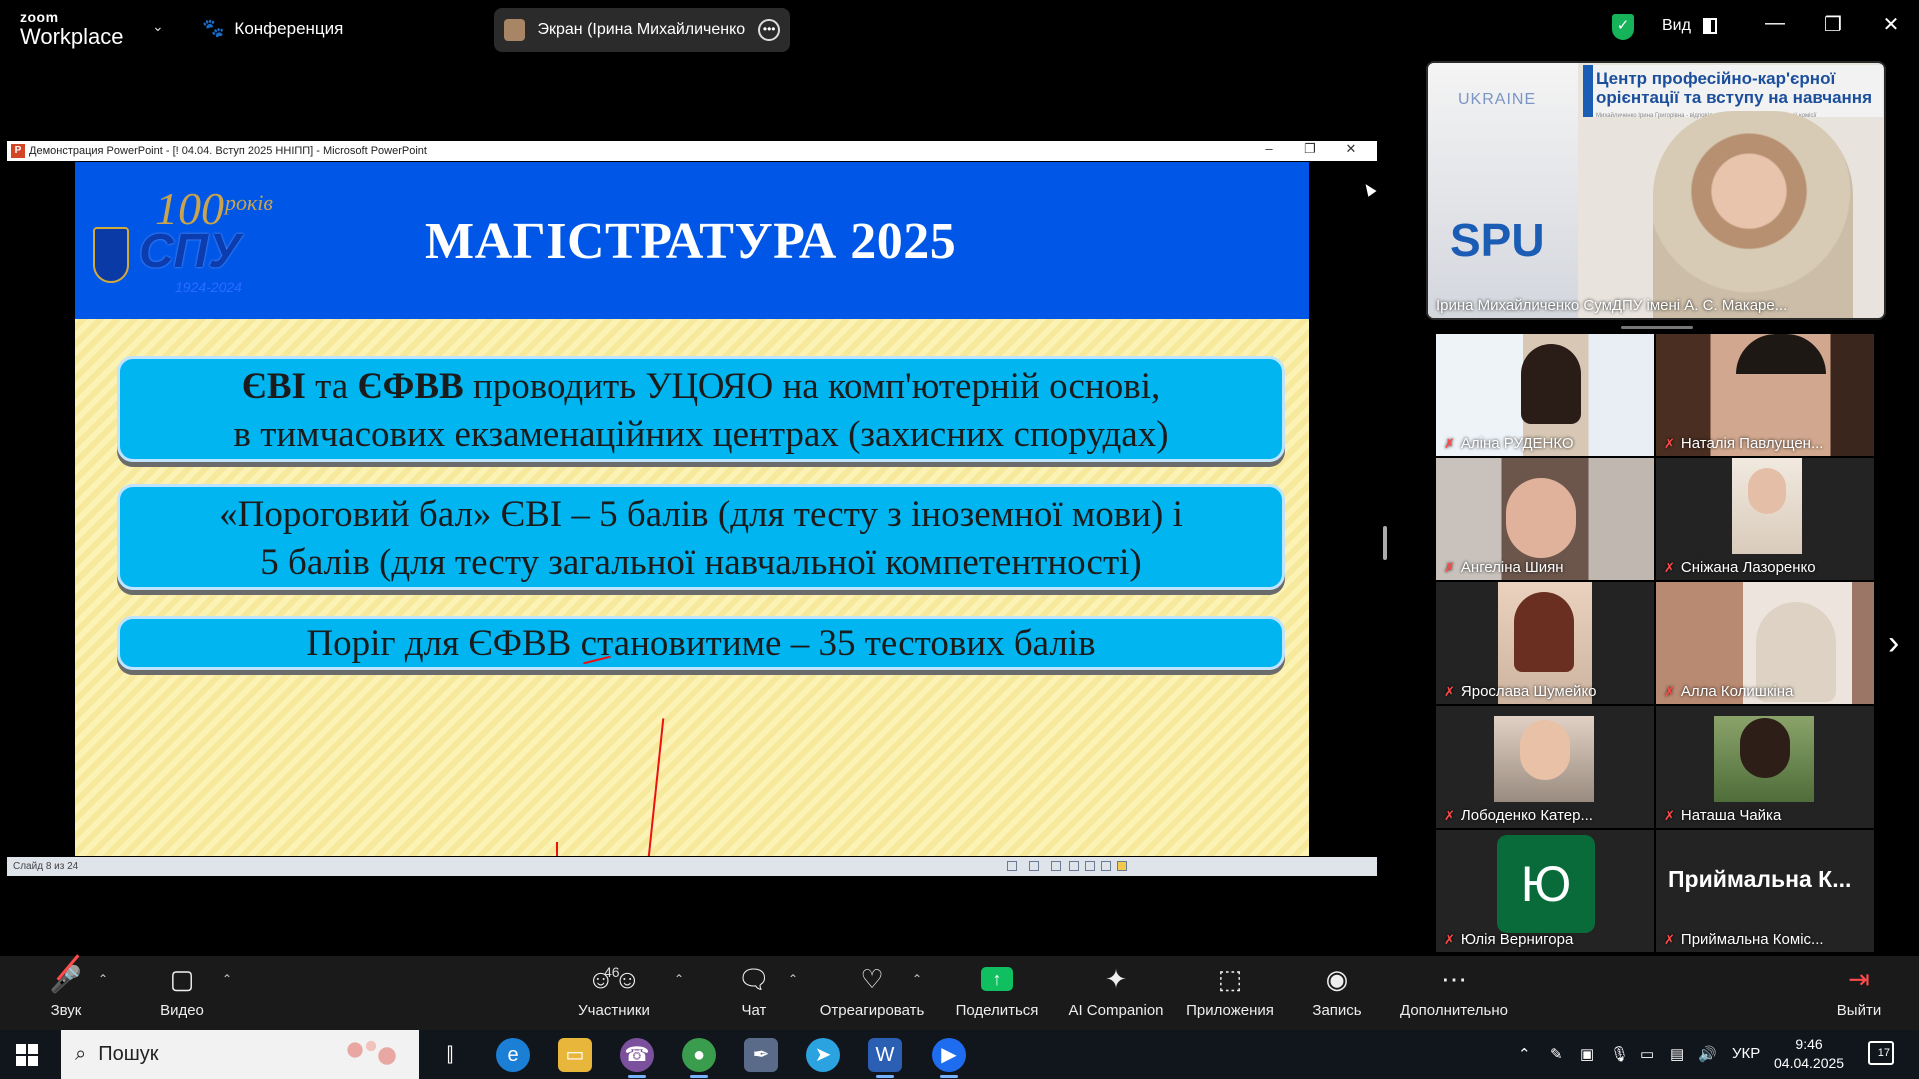 The width and height of the screenshot is (1919, 1079). I want to click on minimize-icon: —, so click(1775, 23).